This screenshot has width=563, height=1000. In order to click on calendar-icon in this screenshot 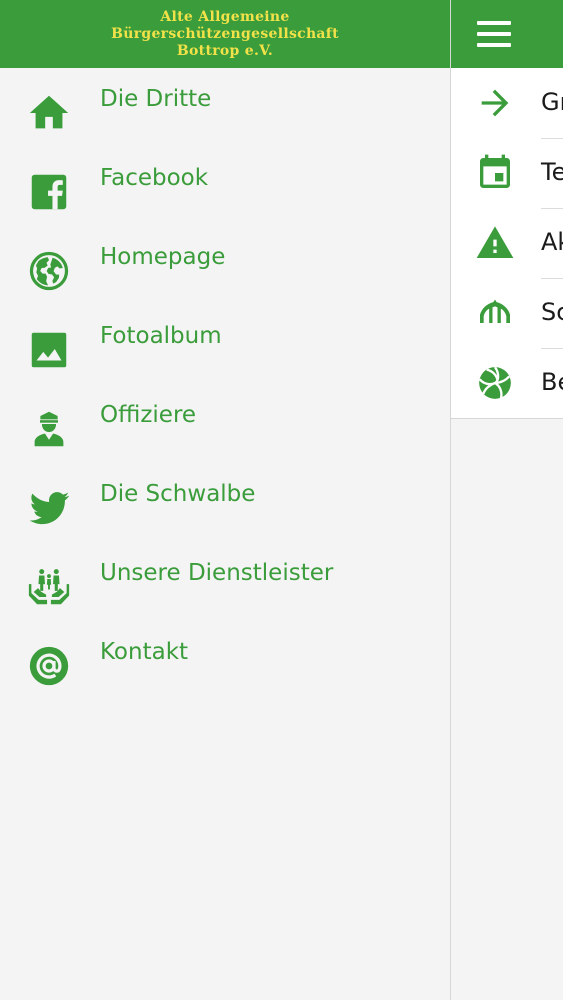, I will do `click(495, 173)`.